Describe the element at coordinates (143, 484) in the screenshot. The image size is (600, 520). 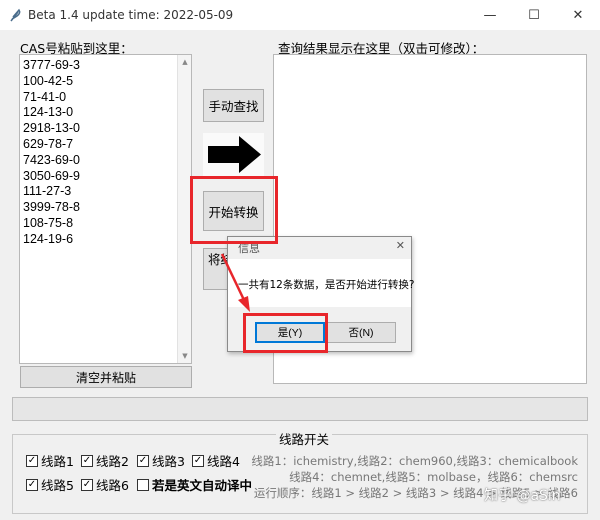
I see `checkbox-unchecked-icon` at that location.